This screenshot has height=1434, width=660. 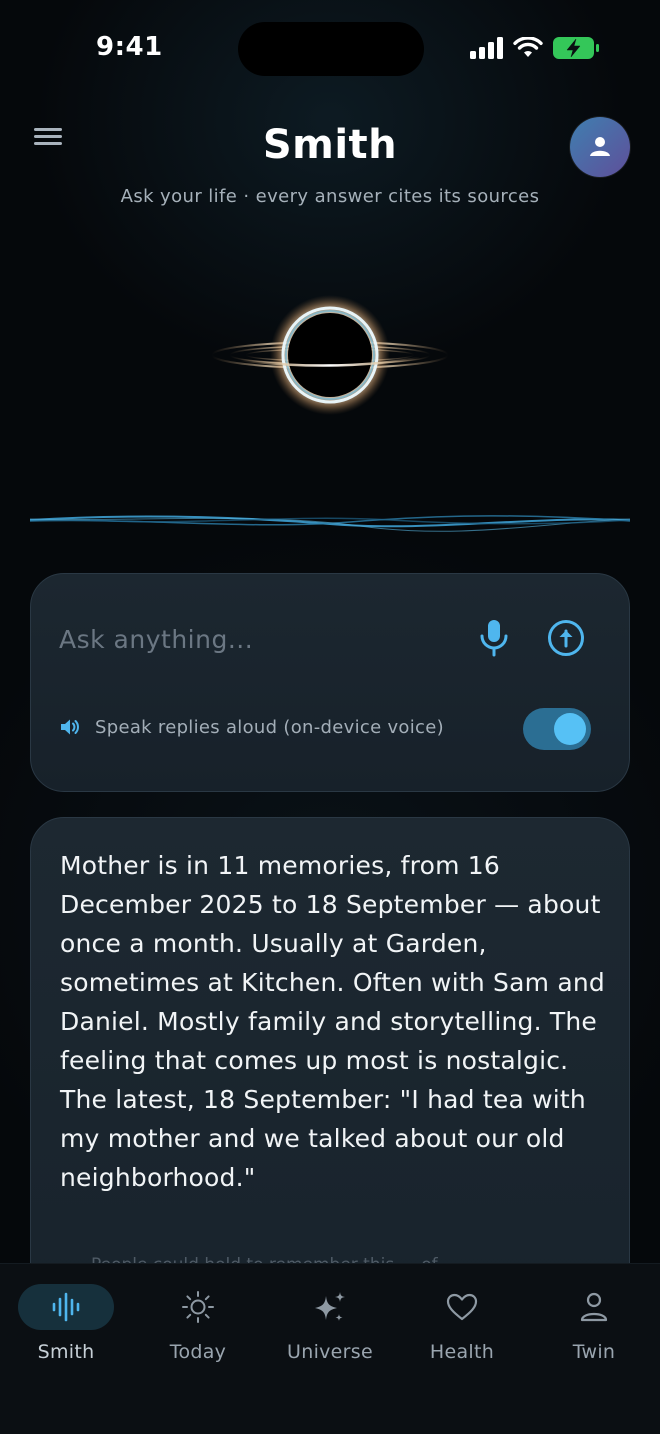 What do you see at coordinates (70, 727) in the screenshot?
I see `speaker-icon` at bounding box center [70, 727].